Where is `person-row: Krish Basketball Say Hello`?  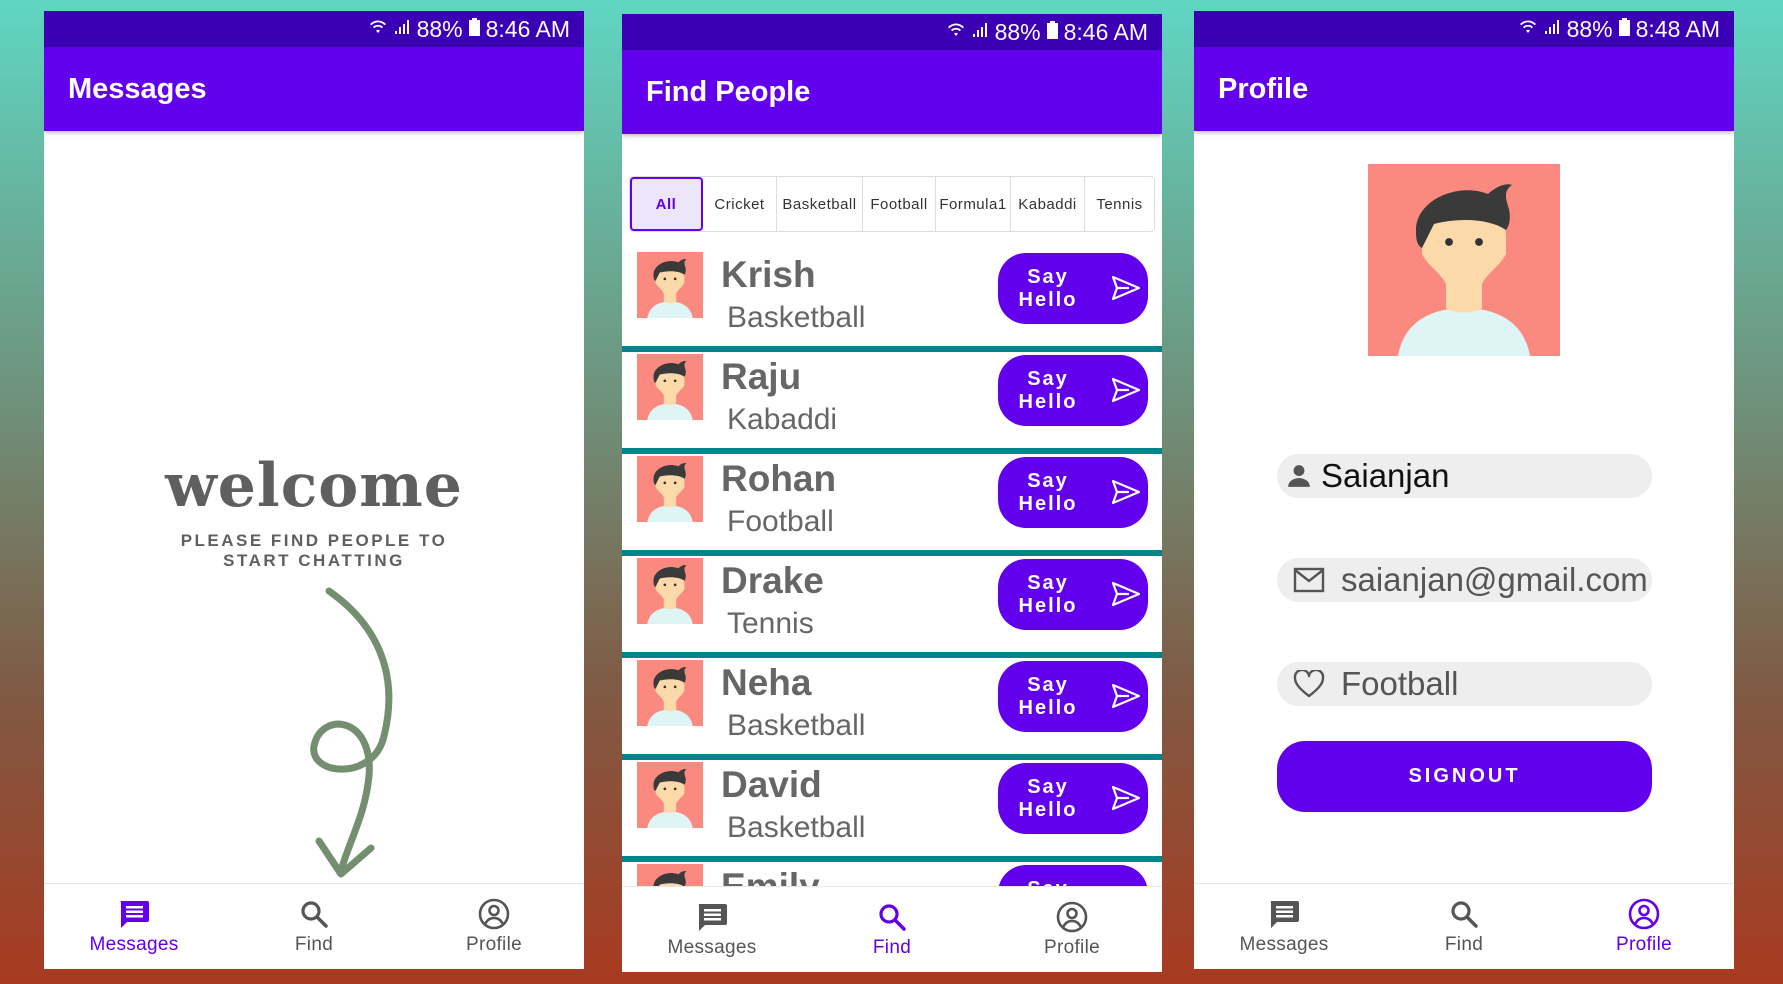
person-row: Krish Basketball Say Hello is located at coordinates (892, 301).